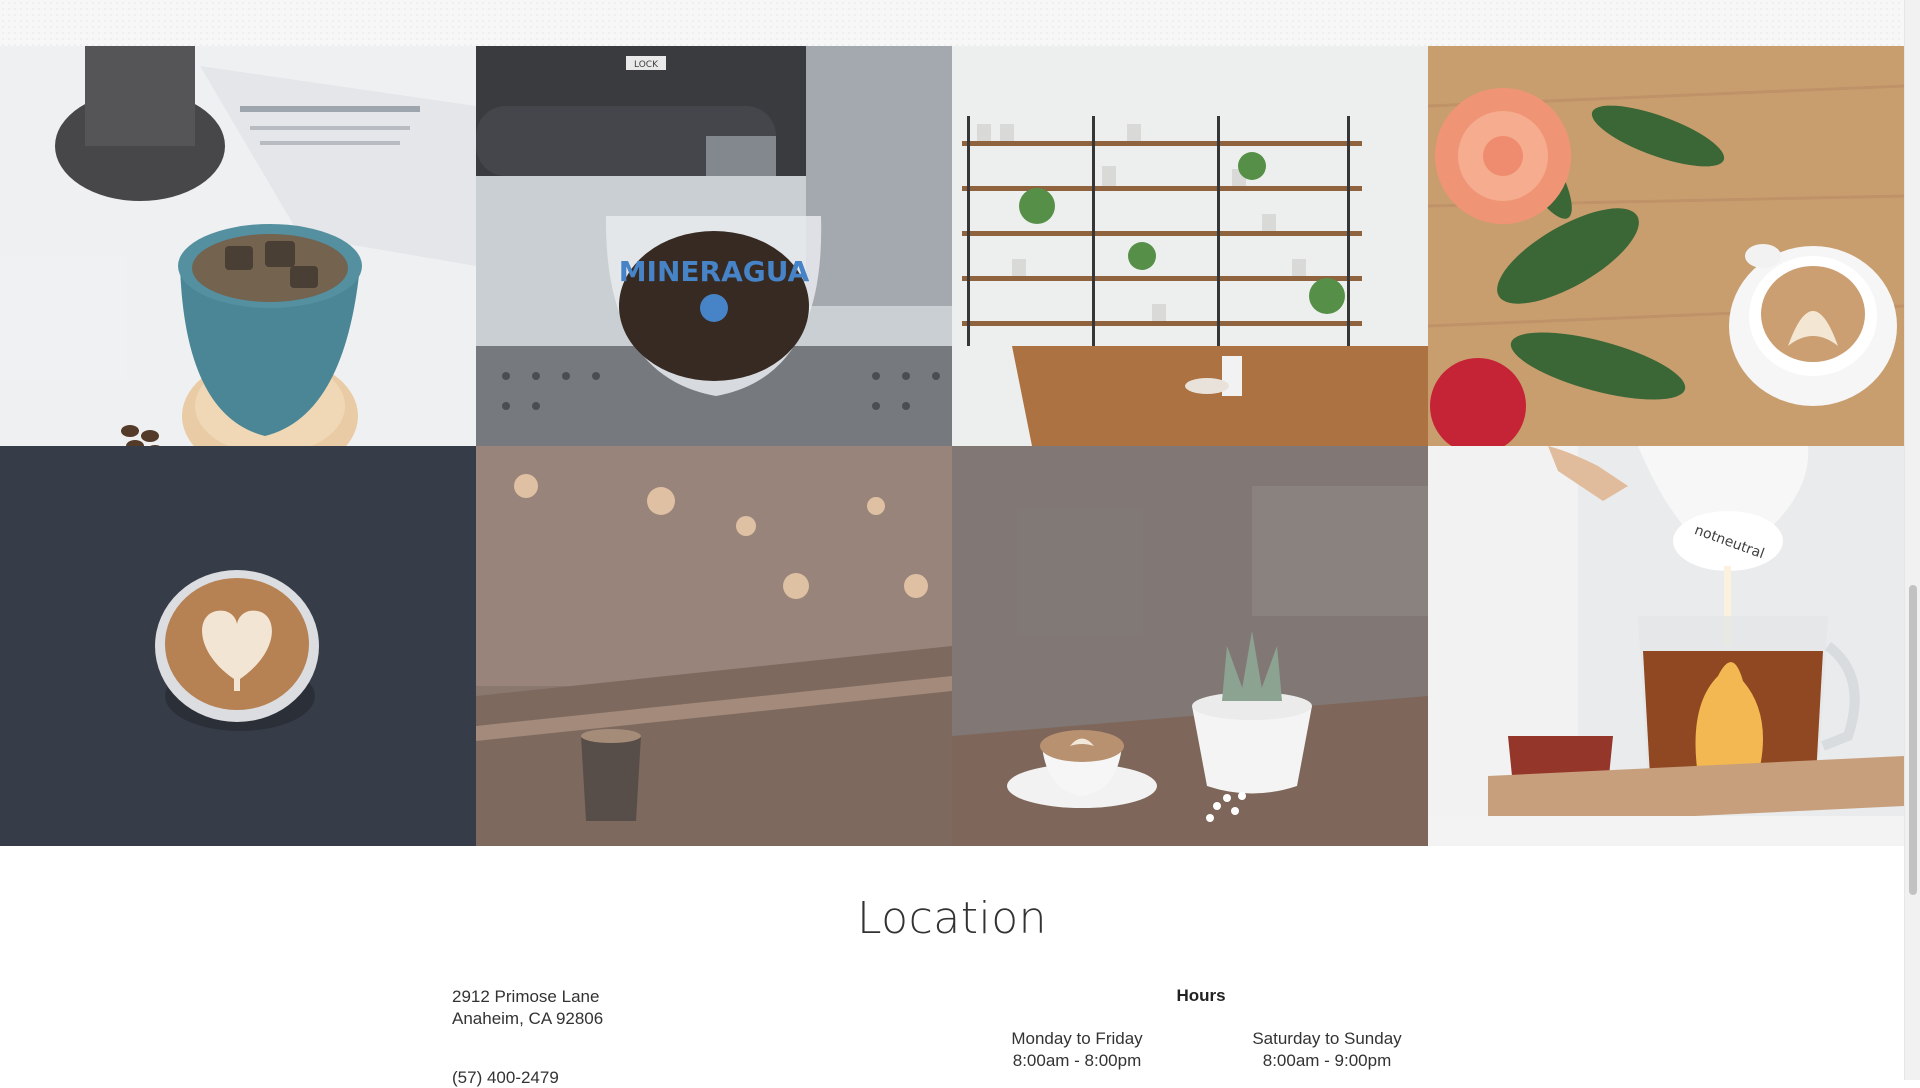 The width and height of the screenshot is (1920, 1088). I want to click on cafe-shelves-interior-image, so click(1190, 246).